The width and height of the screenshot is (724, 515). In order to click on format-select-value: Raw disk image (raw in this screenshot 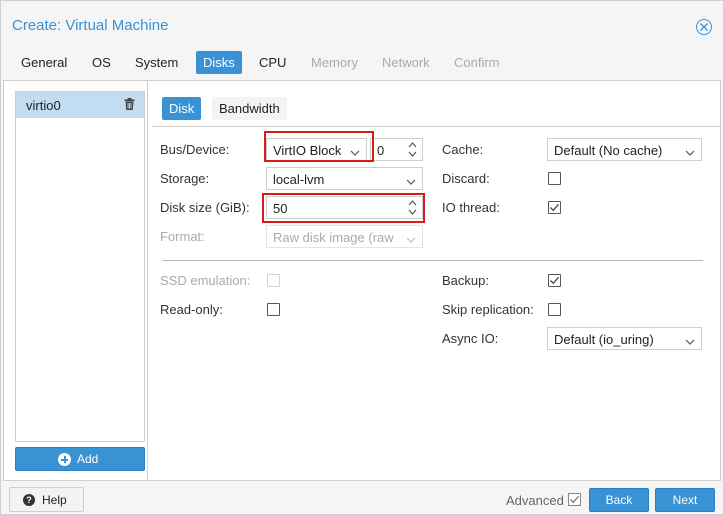, I will do `click(333, 237)`.